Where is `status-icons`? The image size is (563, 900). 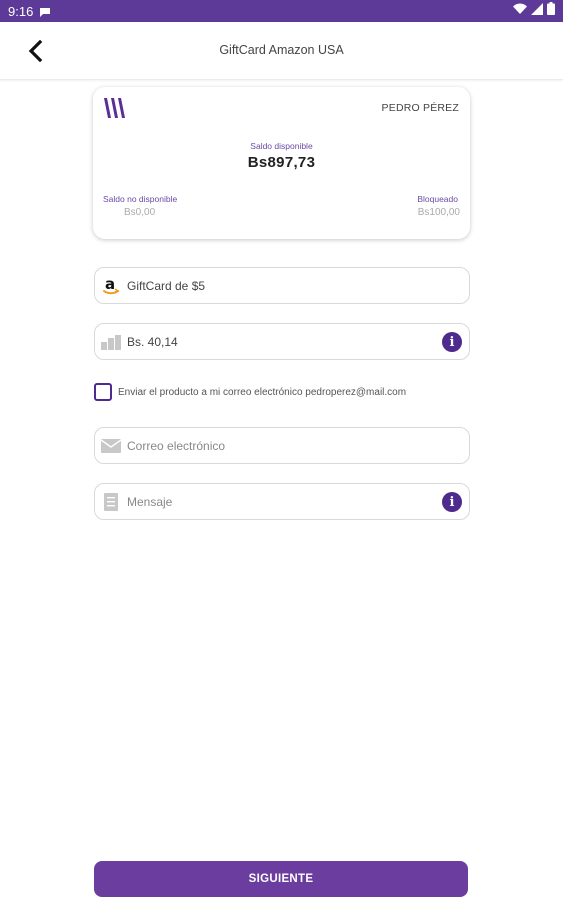
status-icons is located at coordinates (534, 11).